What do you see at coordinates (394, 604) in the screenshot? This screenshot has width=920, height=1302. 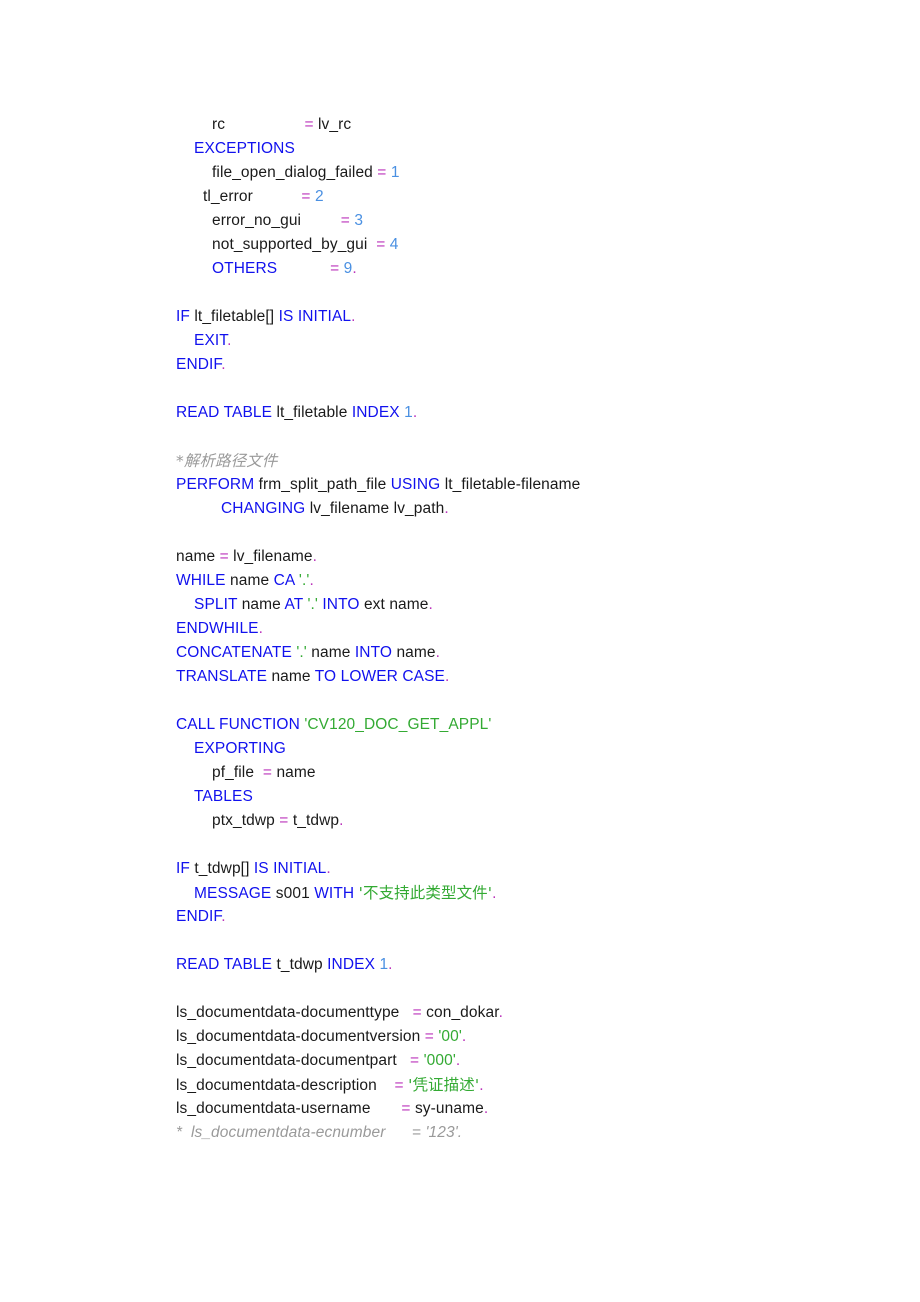 I see `code-token-plain: ext name` at bounding box center [394, 604].